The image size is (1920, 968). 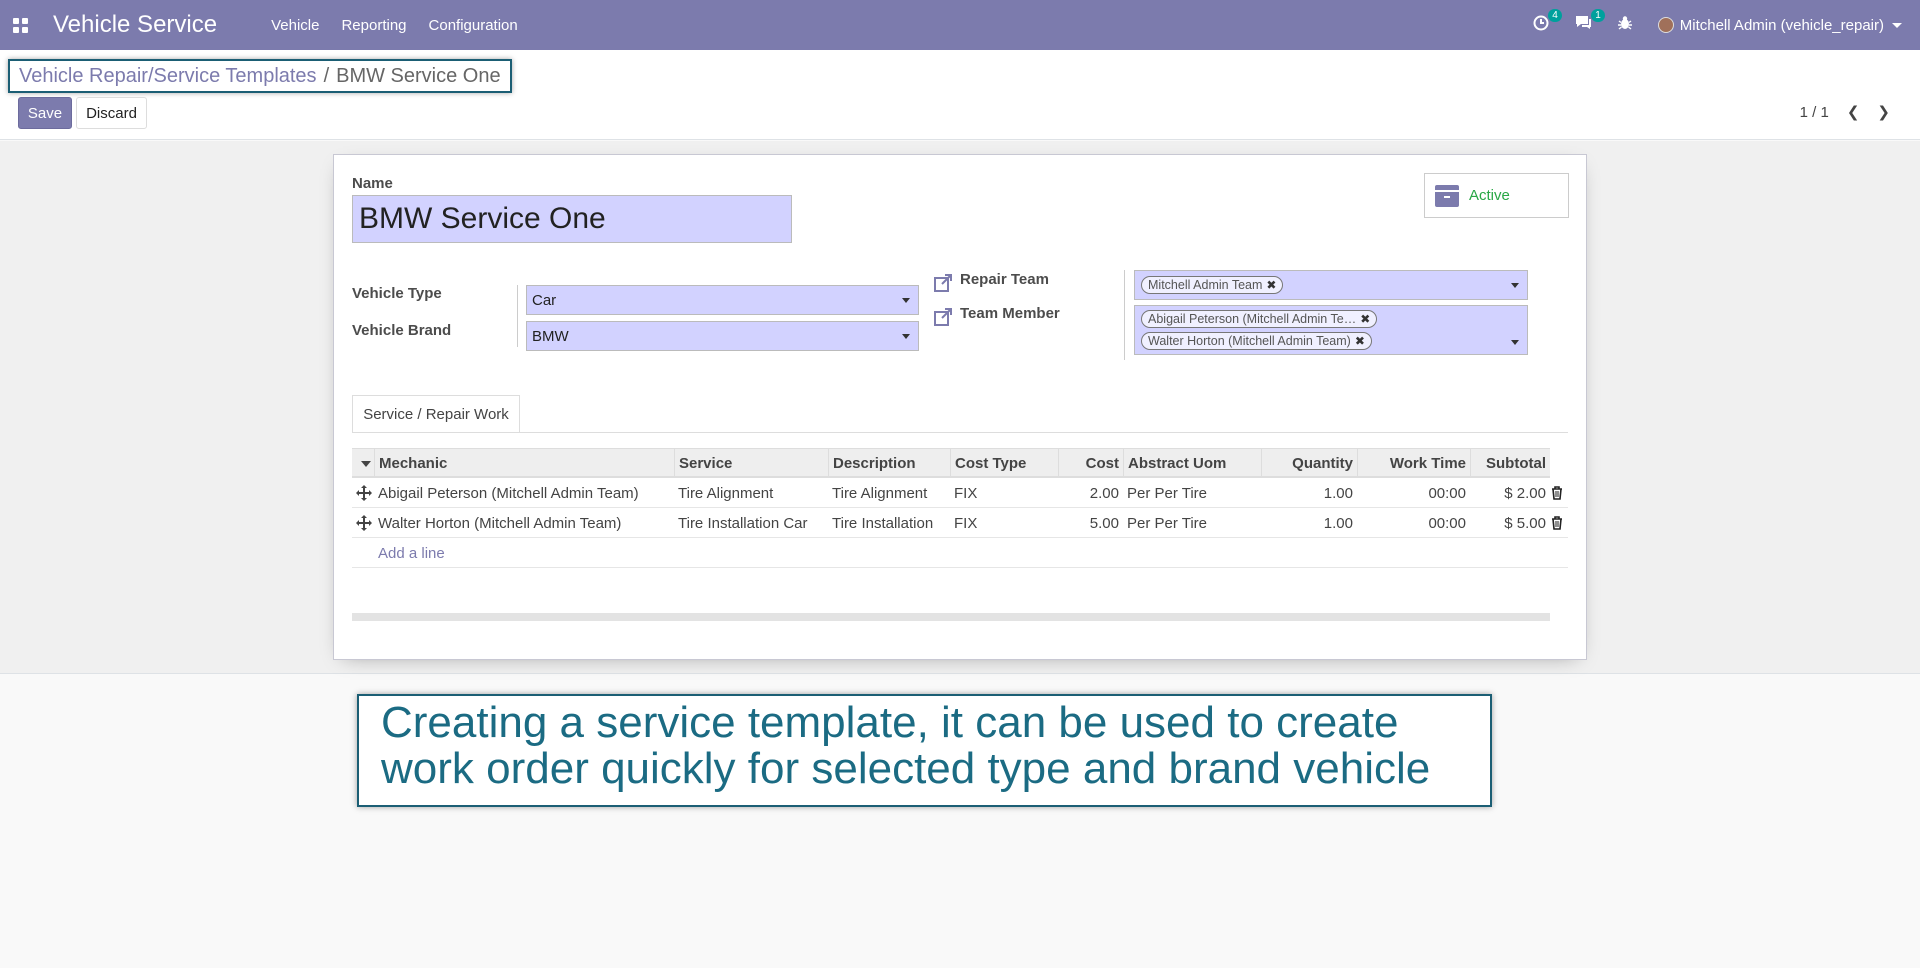 I want to click on menu-vehicle: Vehicle, so click(x=295, y=25).